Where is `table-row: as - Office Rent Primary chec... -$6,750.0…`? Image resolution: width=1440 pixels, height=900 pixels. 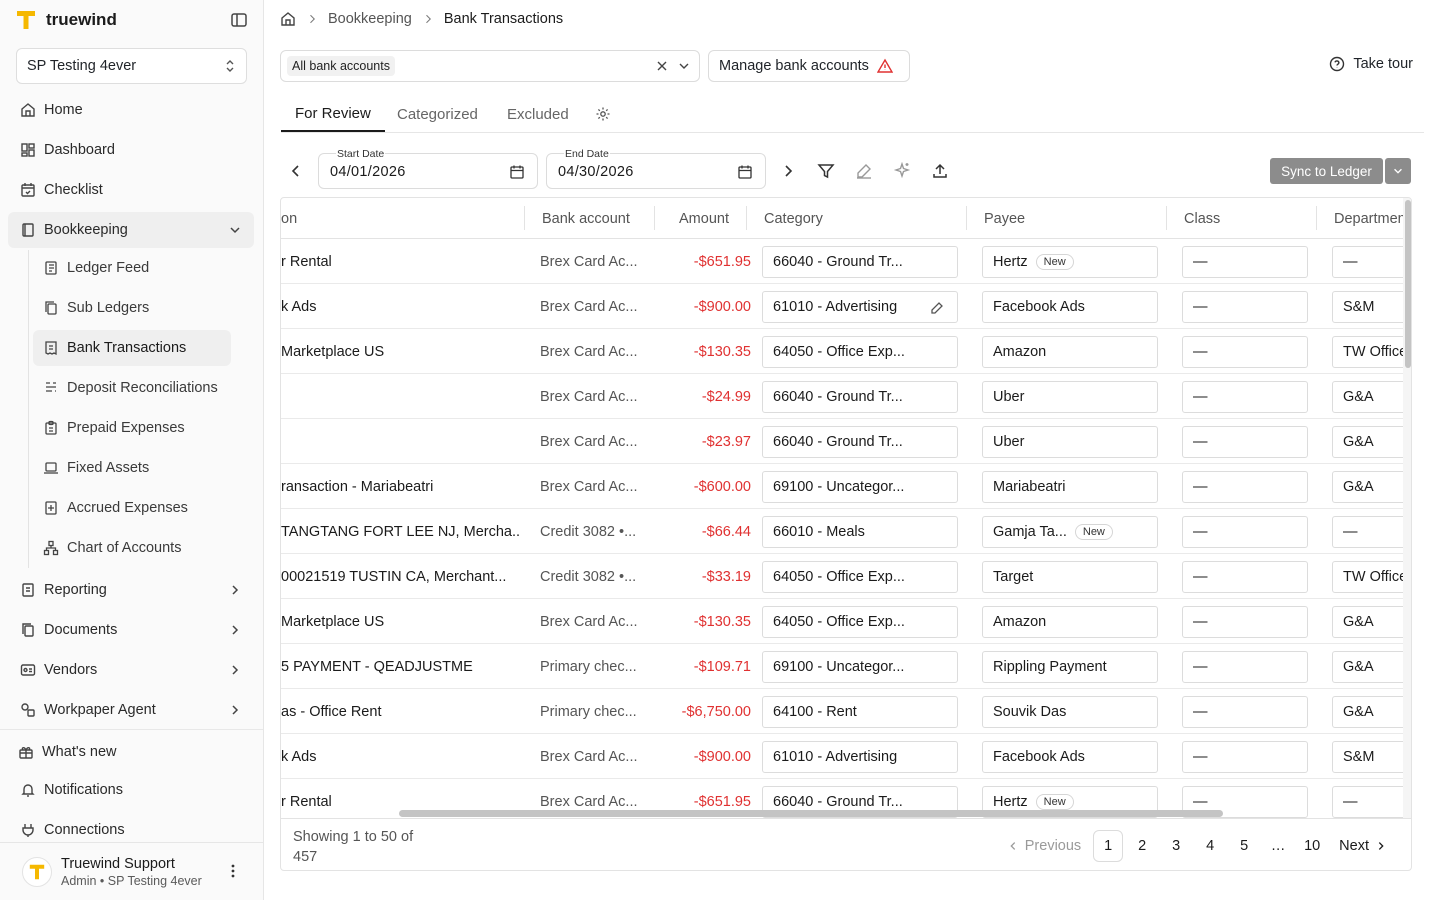
table-row: as - Office Rent Primary chec... -$6,750.0… is located at coordinates (842, 711).